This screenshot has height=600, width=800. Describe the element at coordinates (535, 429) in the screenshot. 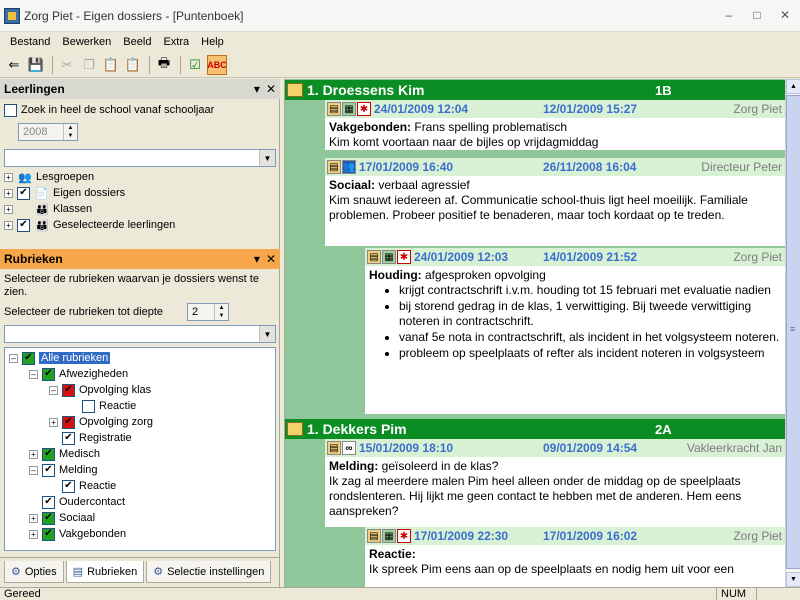

I see `student-header: 1. Dekkers Pim 2A` at that location.